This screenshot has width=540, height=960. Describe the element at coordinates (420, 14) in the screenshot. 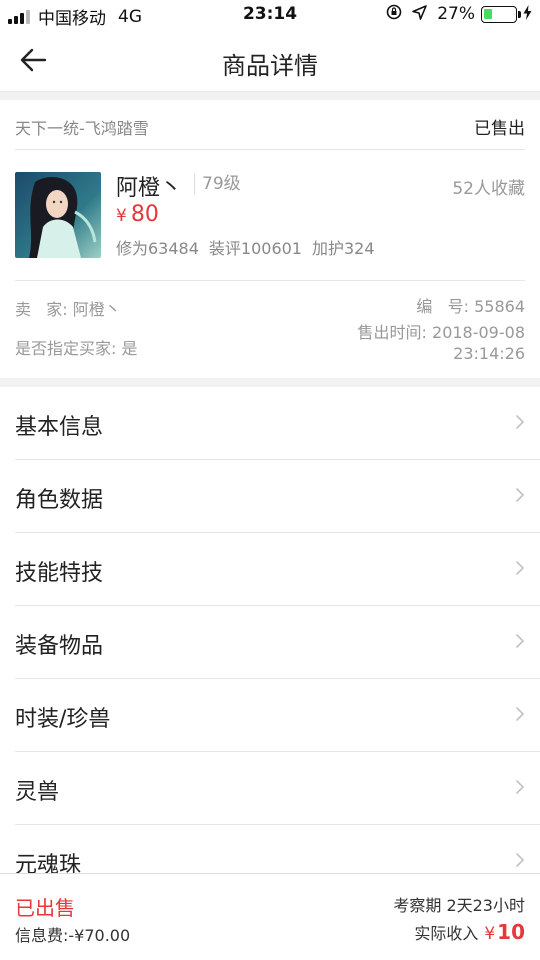

I see `location-arrow-icon` at that location.